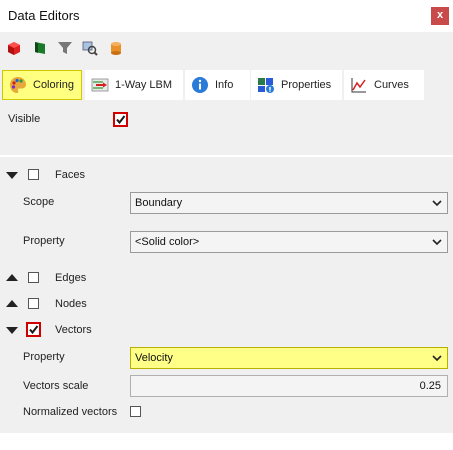 This screenshot has height=450, width=453. What do you see at coordinates (306, 85) in the screenshot?
I see `tab-label: Properties` at bounding box center [306, 85].